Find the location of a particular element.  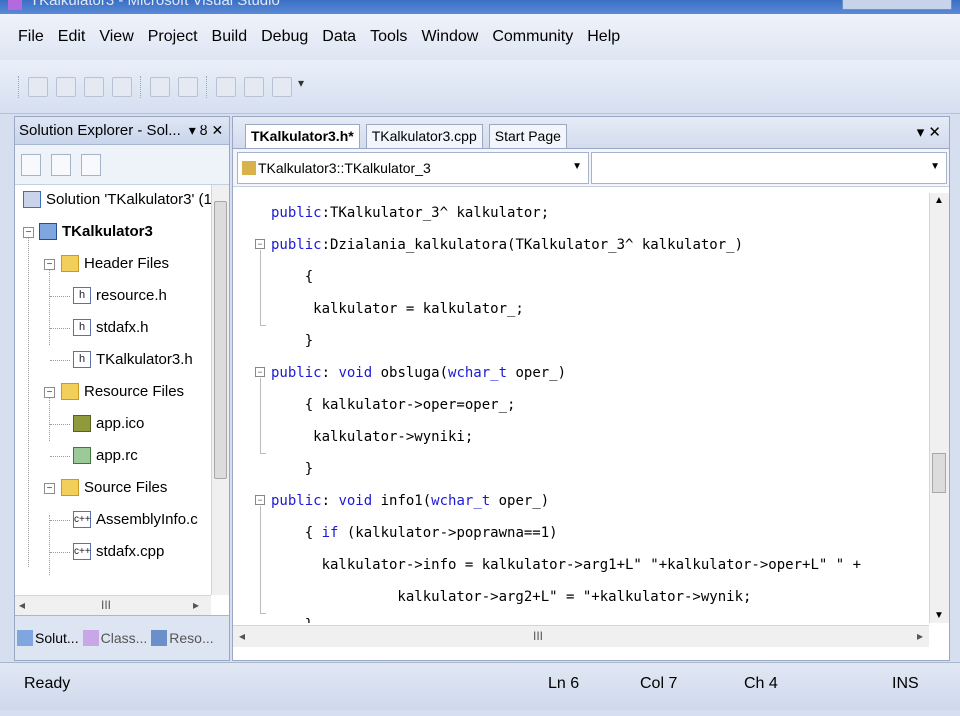

document-tab-controls: ▾ ✕ is located at coordinates (929, 132).